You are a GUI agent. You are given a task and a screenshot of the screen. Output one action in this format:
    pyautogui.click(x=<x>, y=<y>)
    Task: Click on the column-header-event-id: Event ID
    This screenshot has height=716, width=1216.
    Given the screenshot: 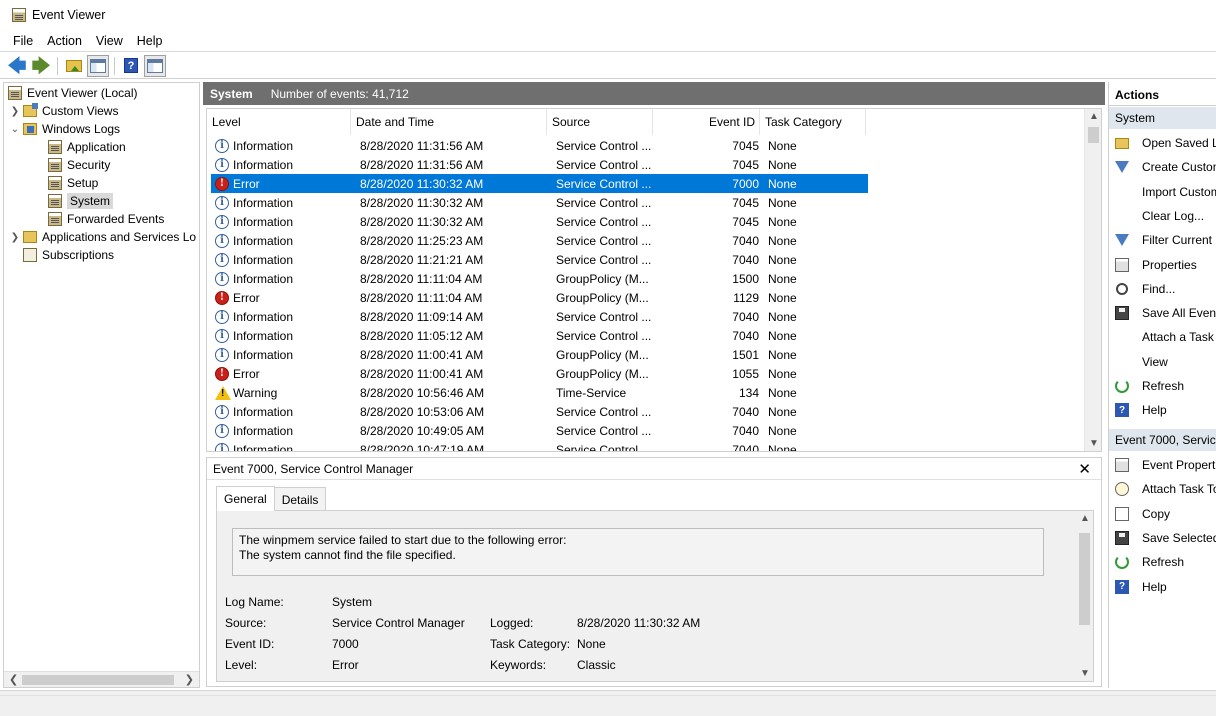 What is the action you would take?
    pyautogui.click(x=706, y=122)
    